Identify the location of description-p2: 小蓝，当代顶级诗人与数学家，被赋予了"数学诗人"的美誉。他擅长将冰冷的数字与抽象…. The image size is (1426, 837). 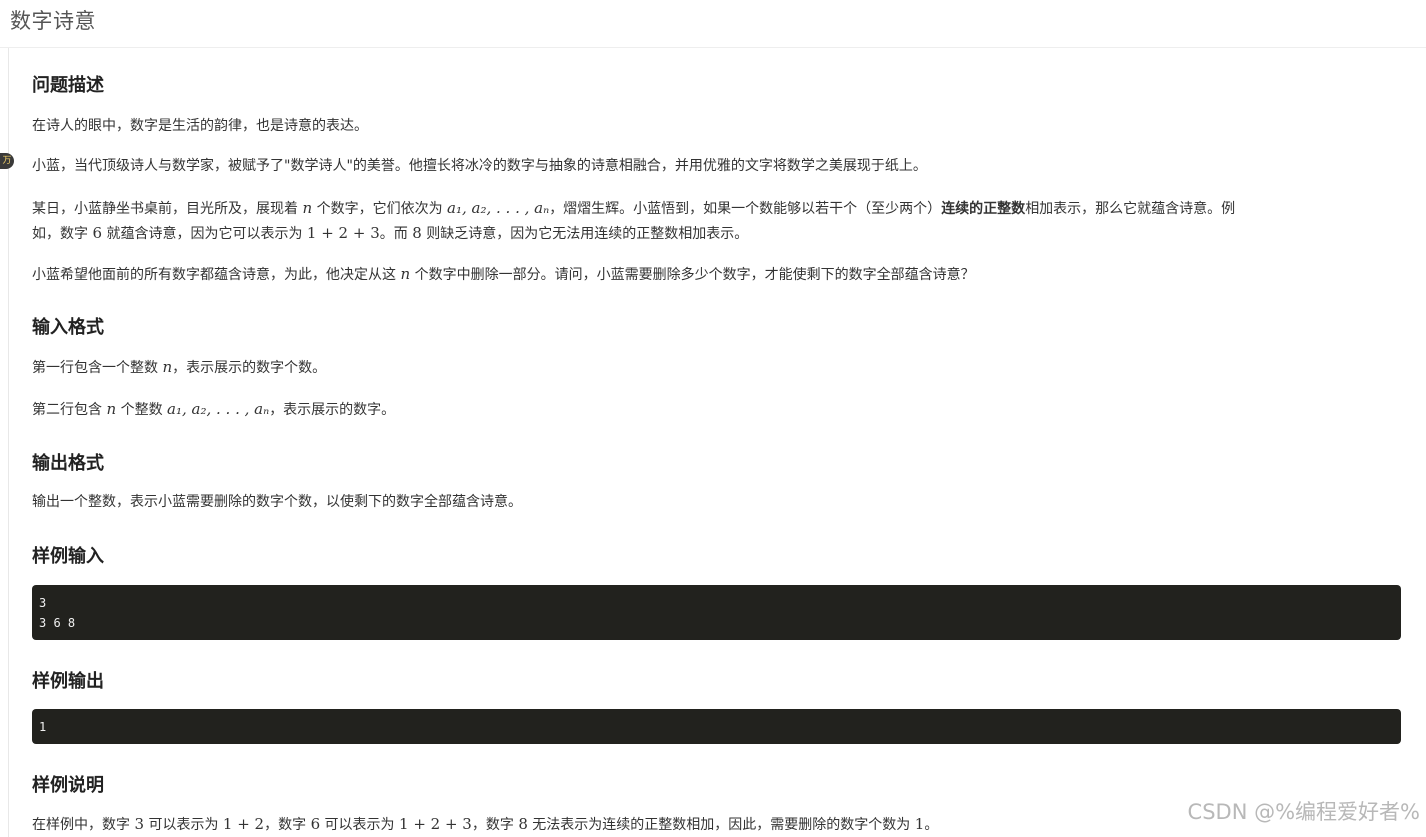
(479, 166).